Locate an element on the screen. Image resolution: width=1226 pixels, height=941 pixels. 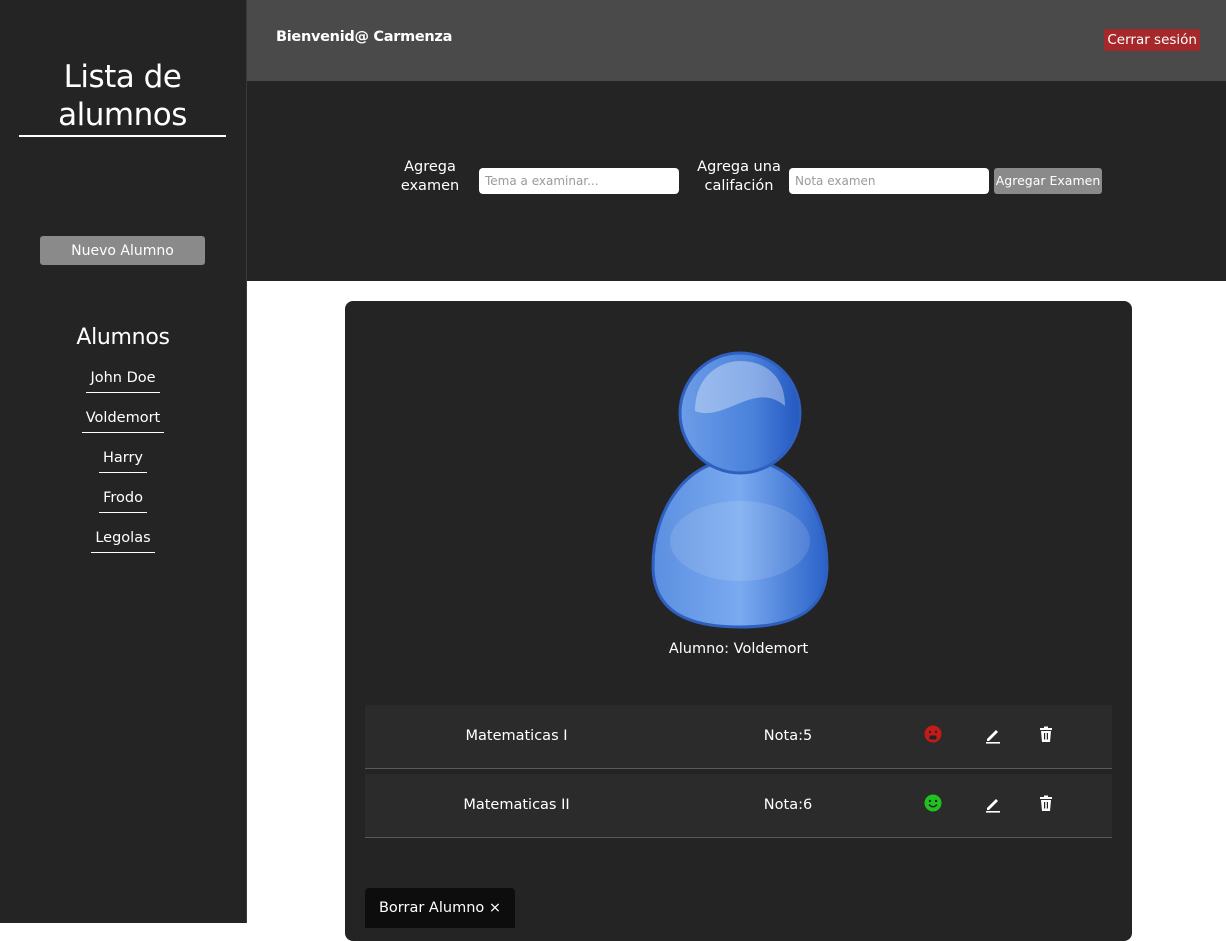
student-link-frodo: Frodo is located at coordinates (123, 500).